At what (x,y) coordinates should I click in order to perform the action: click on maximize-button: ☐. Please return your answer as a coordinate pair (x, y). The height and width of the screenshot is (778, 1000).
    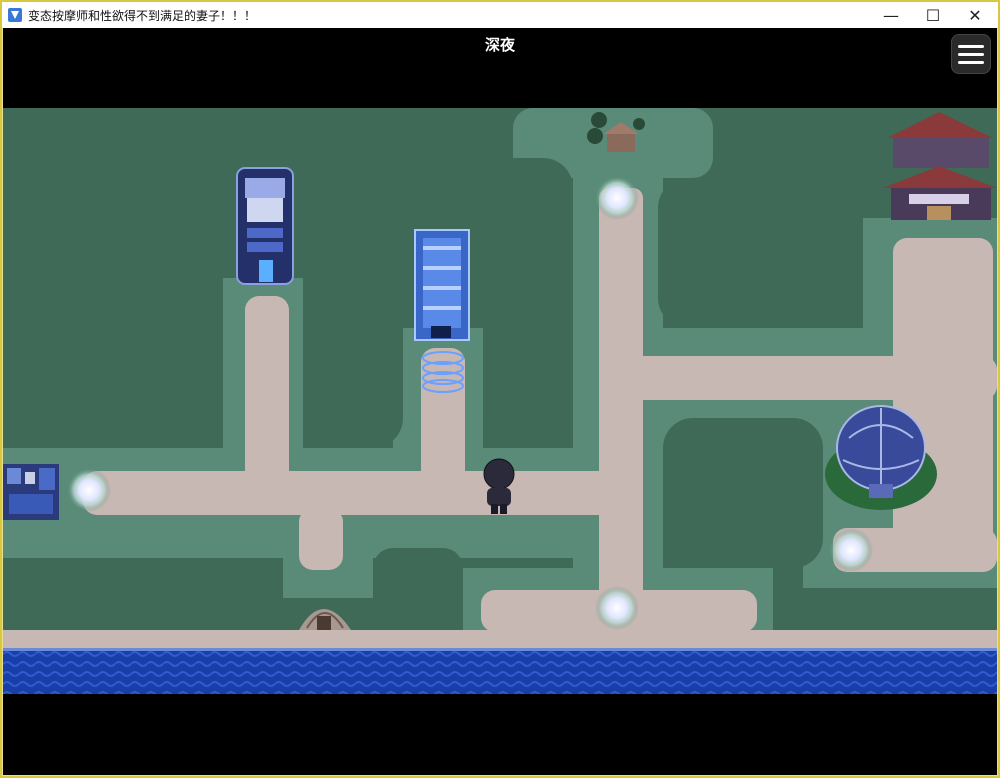
    Looking at the image, I should click on (933, 15).